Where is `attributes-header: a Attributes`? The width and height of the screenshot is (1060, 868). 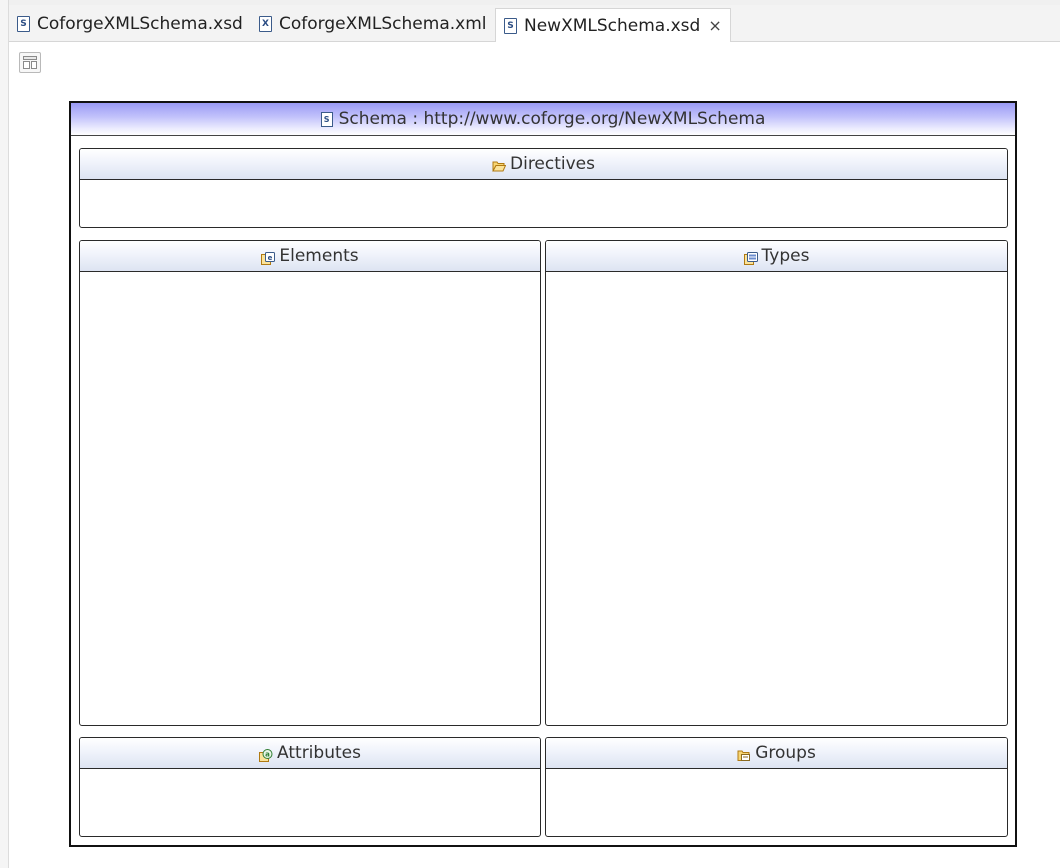
attributes-header: a Attributes is located at coordinates (310, 753).